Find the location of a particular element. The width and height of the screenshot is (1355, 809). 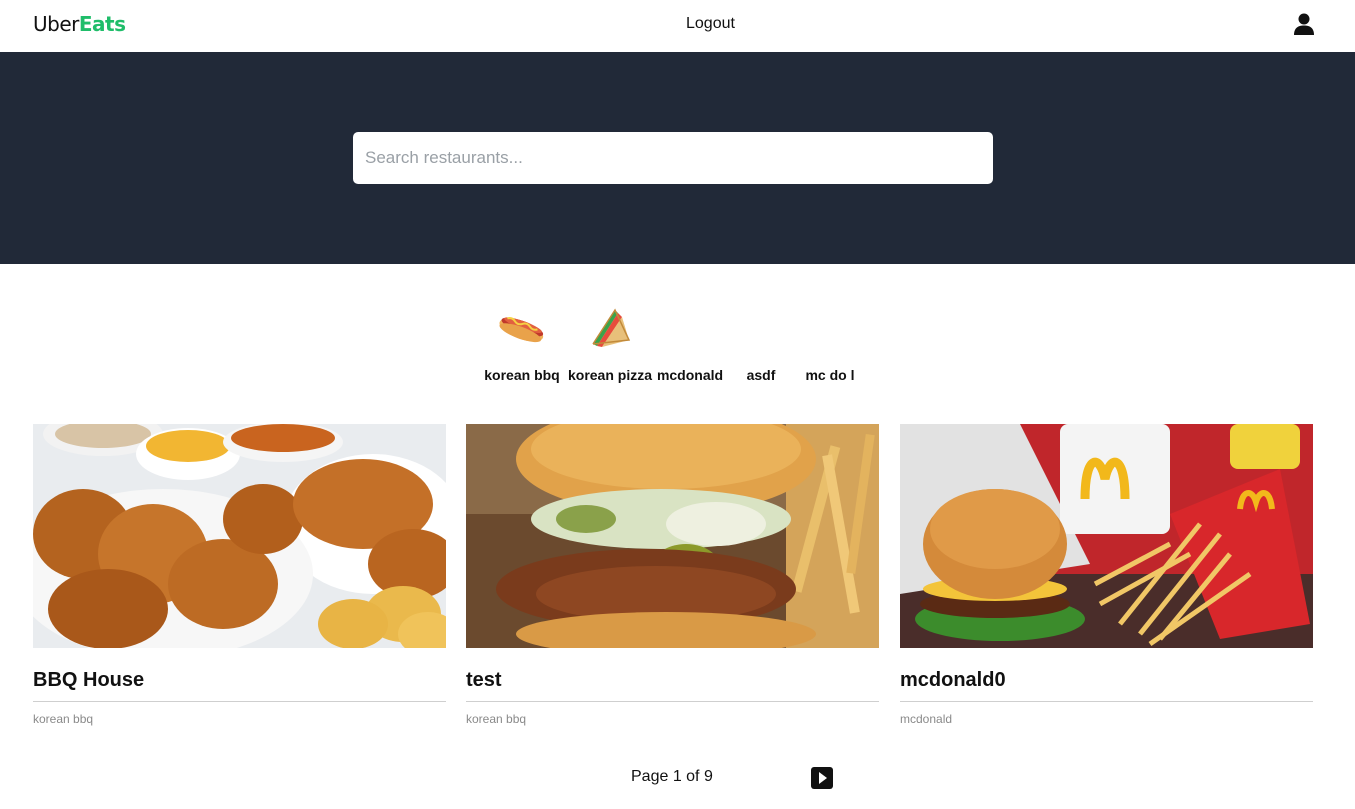

sandwich-icon is located at coordinates (611, 327).